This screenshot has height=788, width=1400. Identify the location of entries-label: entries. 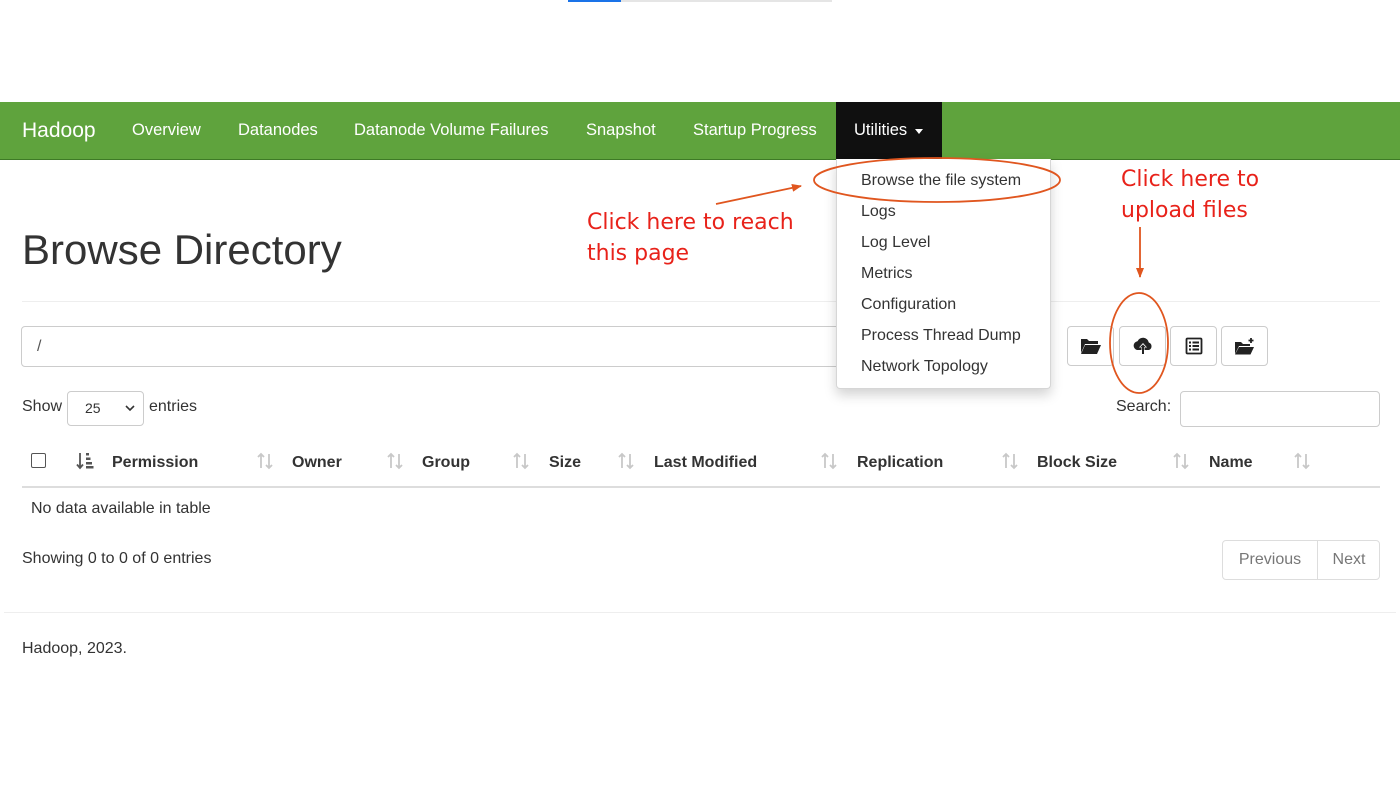
(173, 406).